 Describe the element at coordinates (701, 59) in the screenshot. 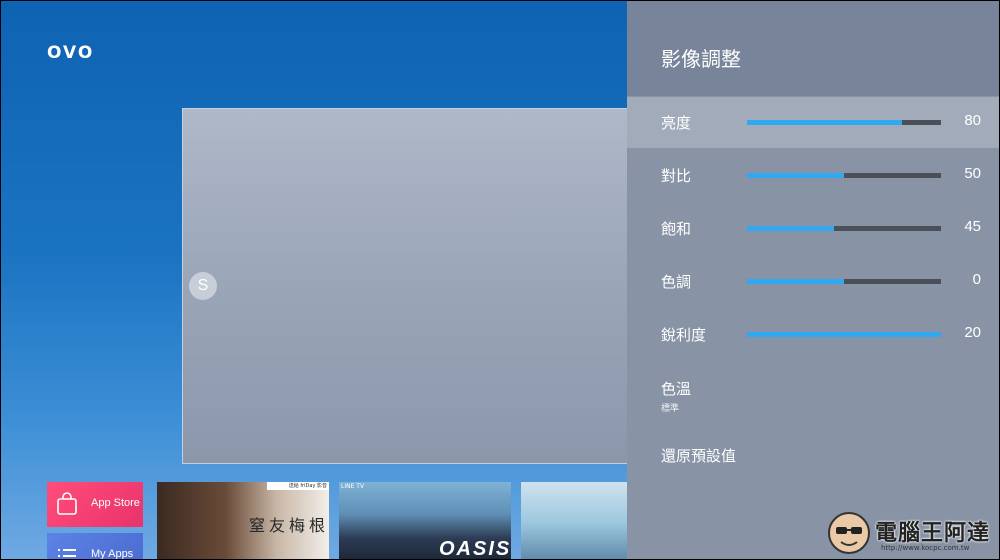

I see `panel-title: 影像調整` at that location.